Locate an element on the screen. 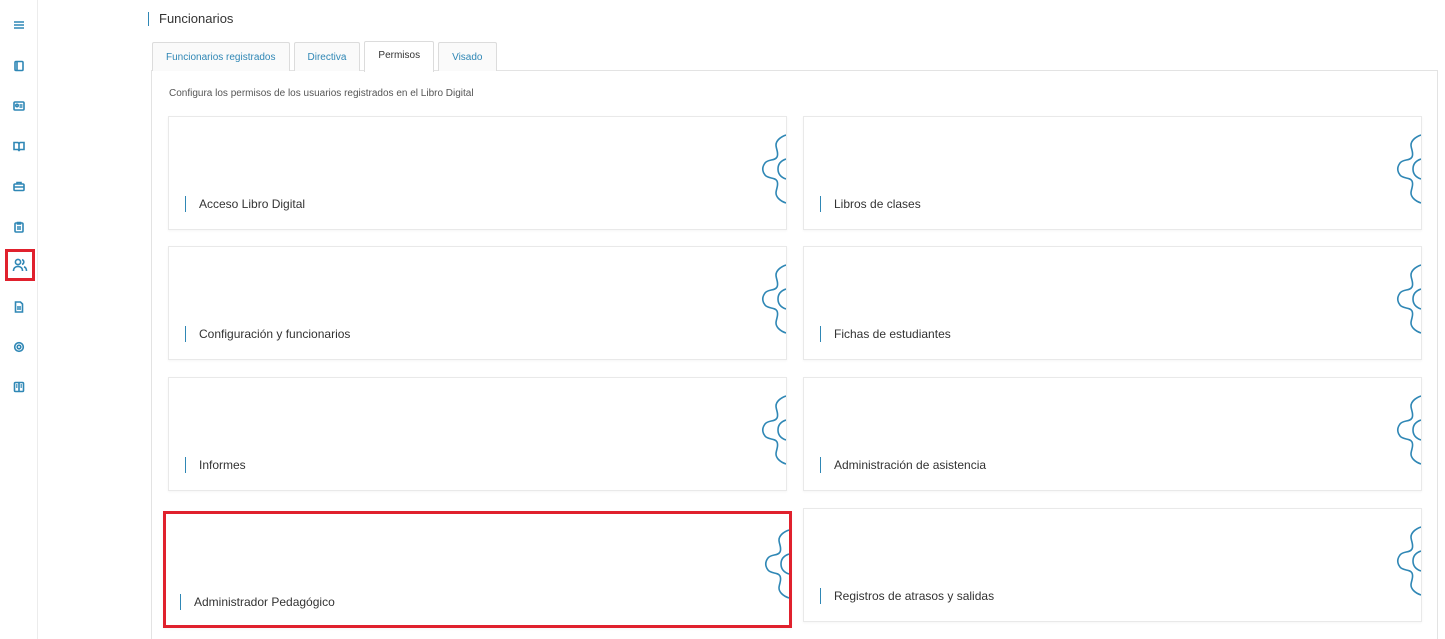 The width and height of the screenshot is (1445, 639). card-label: Administrador Pedagógico is located at coordinates (257, 602).